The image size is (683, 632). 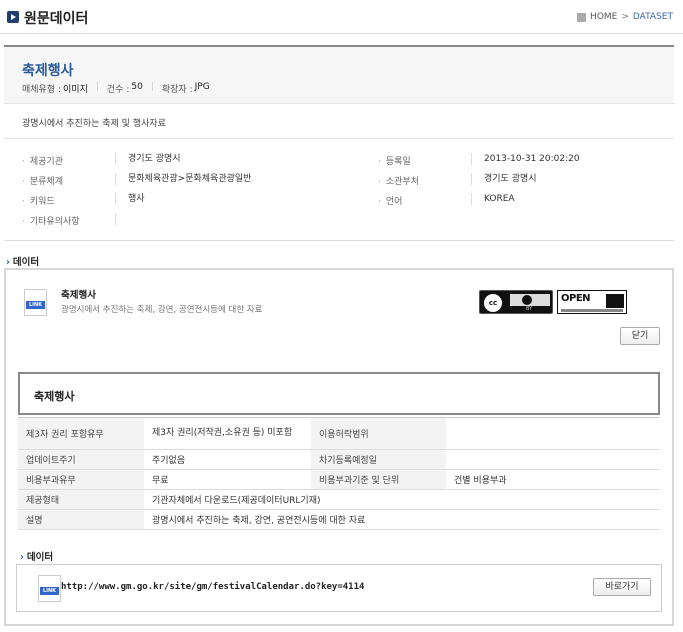 What do you see at coordinates (339, 393) in the screenshot?
I see `table-header: 축제행사` at bounding box center [339, 393].